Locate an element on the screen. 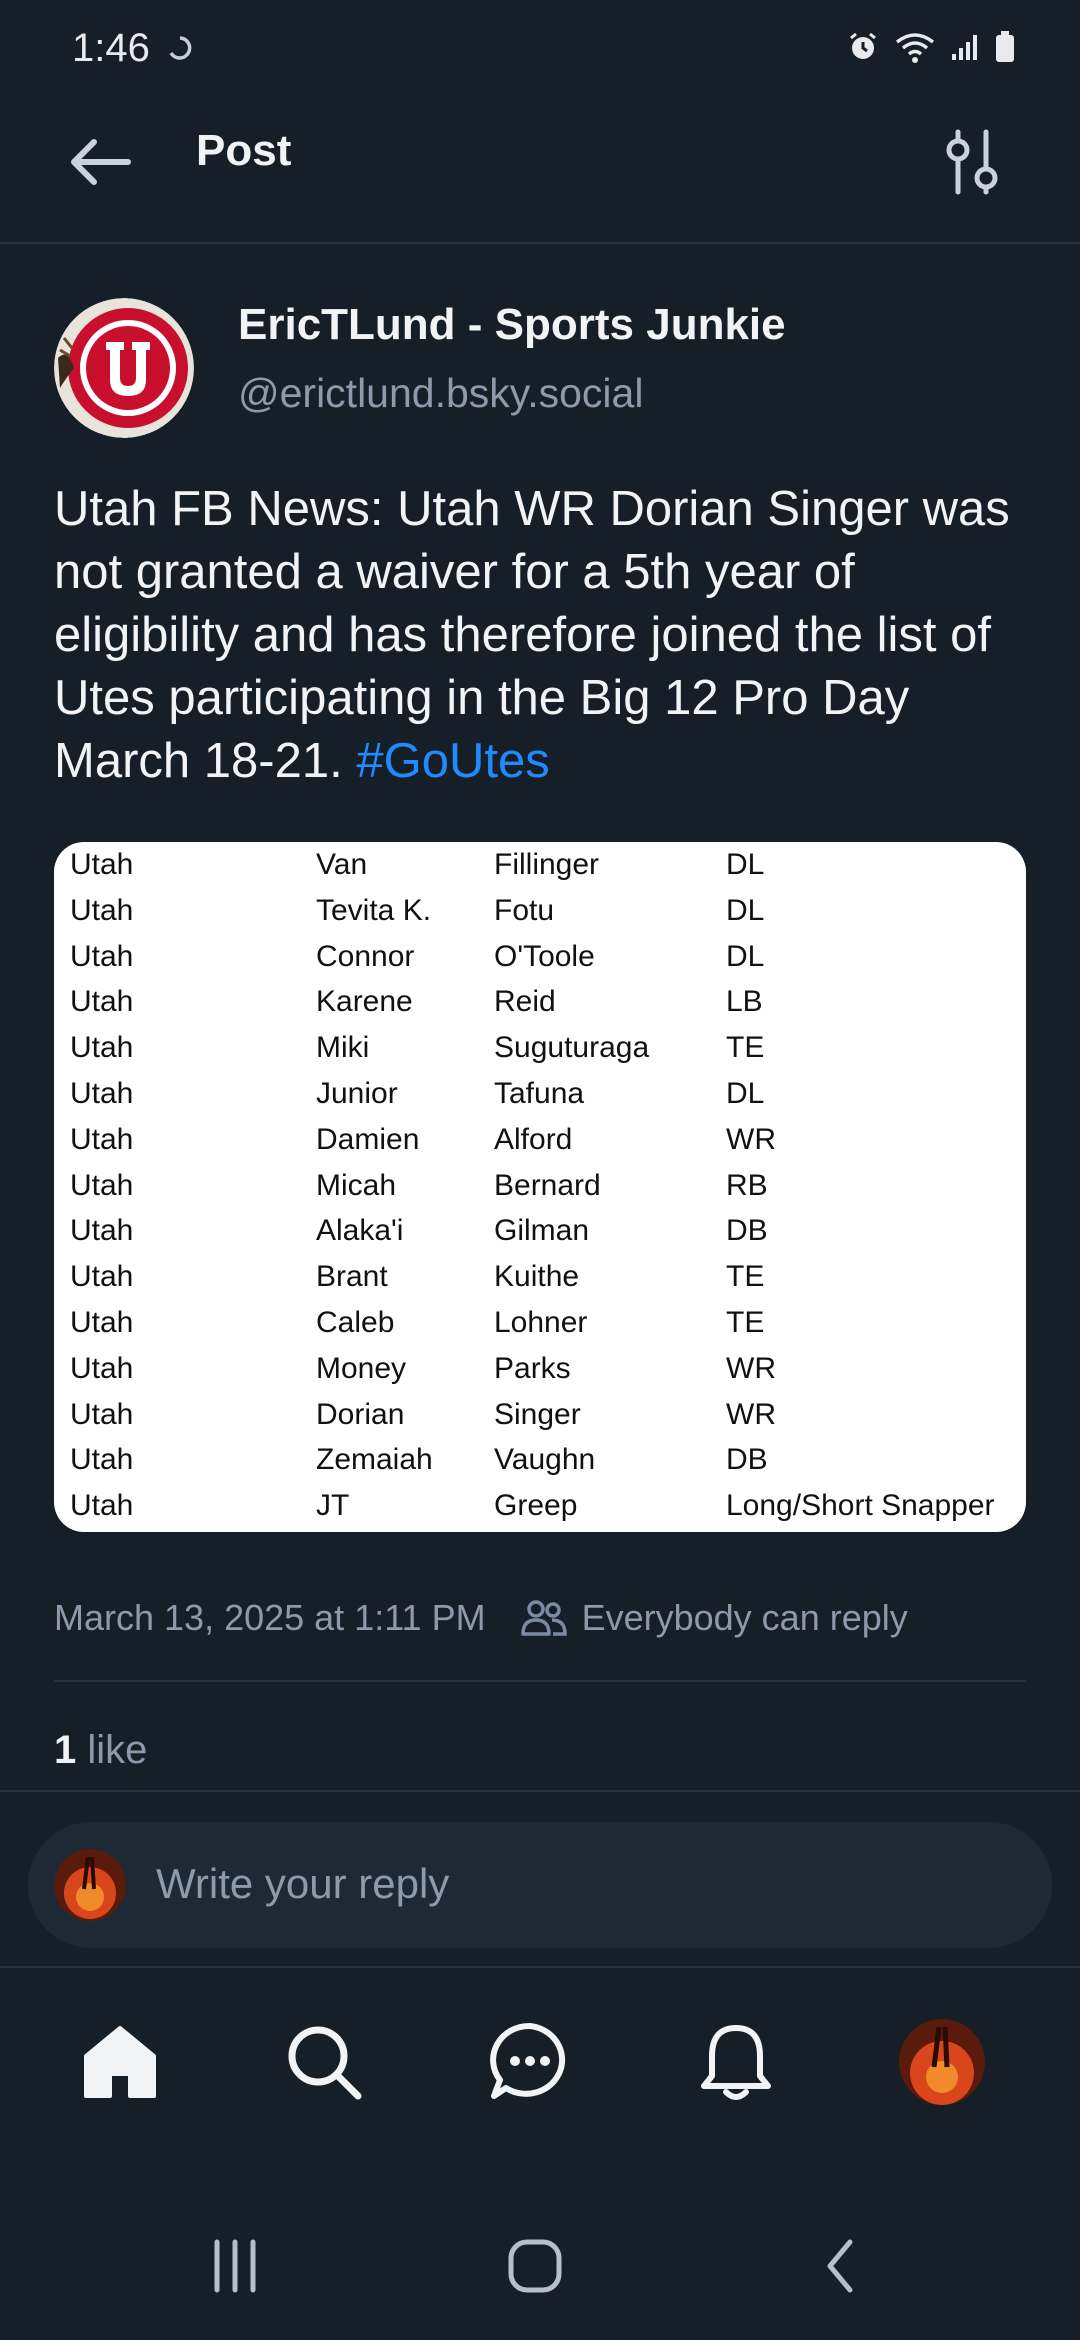 The image size is (1080, 2340). search-icon is located at coordinates (325, 2063).